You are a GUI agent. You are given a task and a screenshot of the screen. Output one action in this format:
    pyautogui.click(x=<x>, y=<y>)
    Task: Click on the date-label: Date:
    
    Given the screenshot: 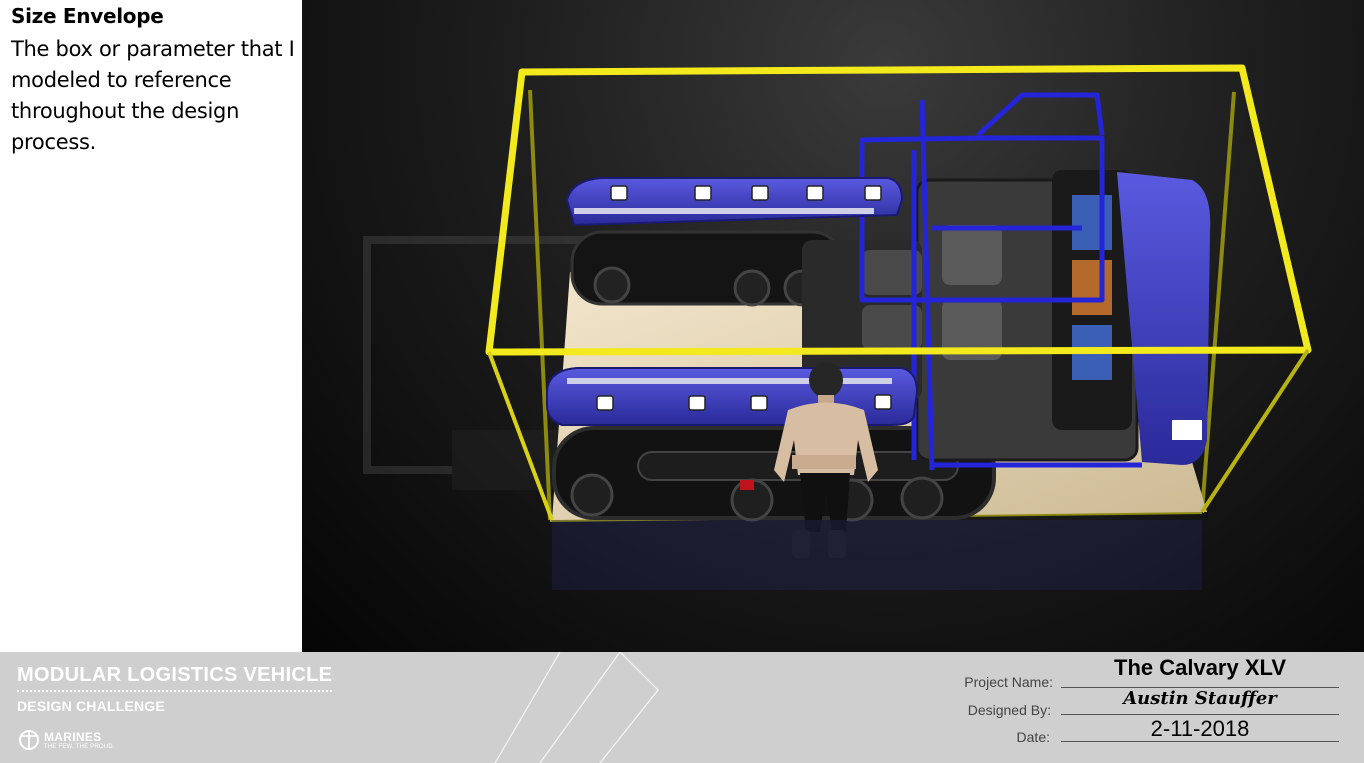 What is the action you would take?
    pyautogui.click(x=1033, y=737)
    